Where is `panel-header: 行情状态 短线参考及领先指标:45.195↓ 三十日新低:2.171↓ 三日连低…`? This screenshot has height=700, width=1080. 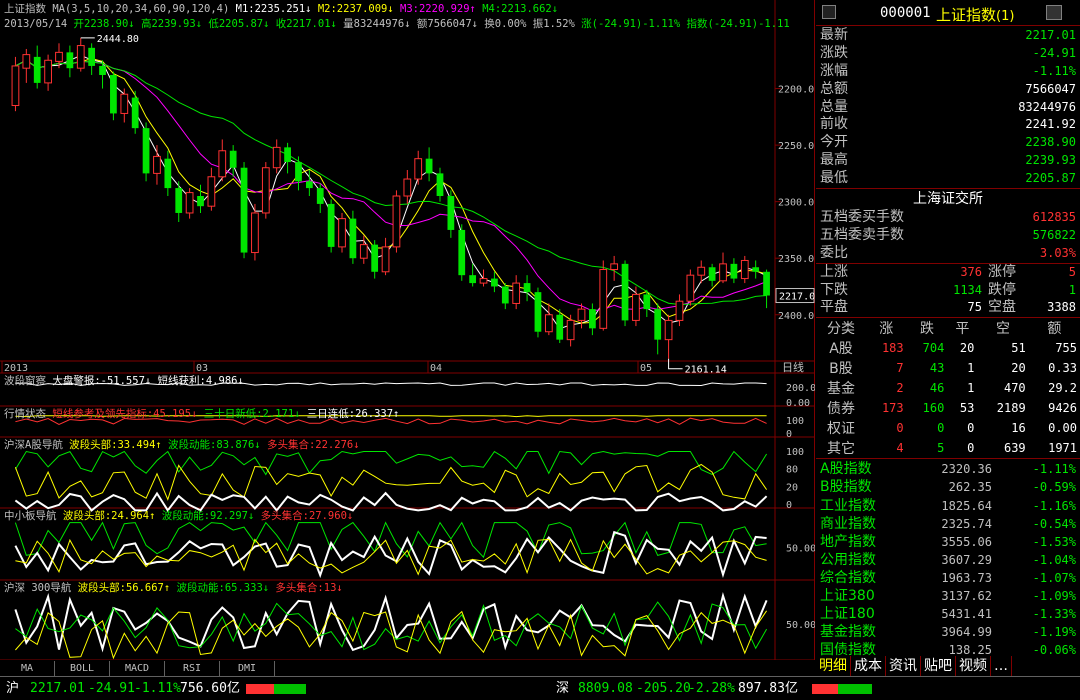
panel-header: 行情状态 短线参考及领先指标:45.195↓ 三十日新低:2.171↓ 三日连低… is located at coordinates (201, 414).